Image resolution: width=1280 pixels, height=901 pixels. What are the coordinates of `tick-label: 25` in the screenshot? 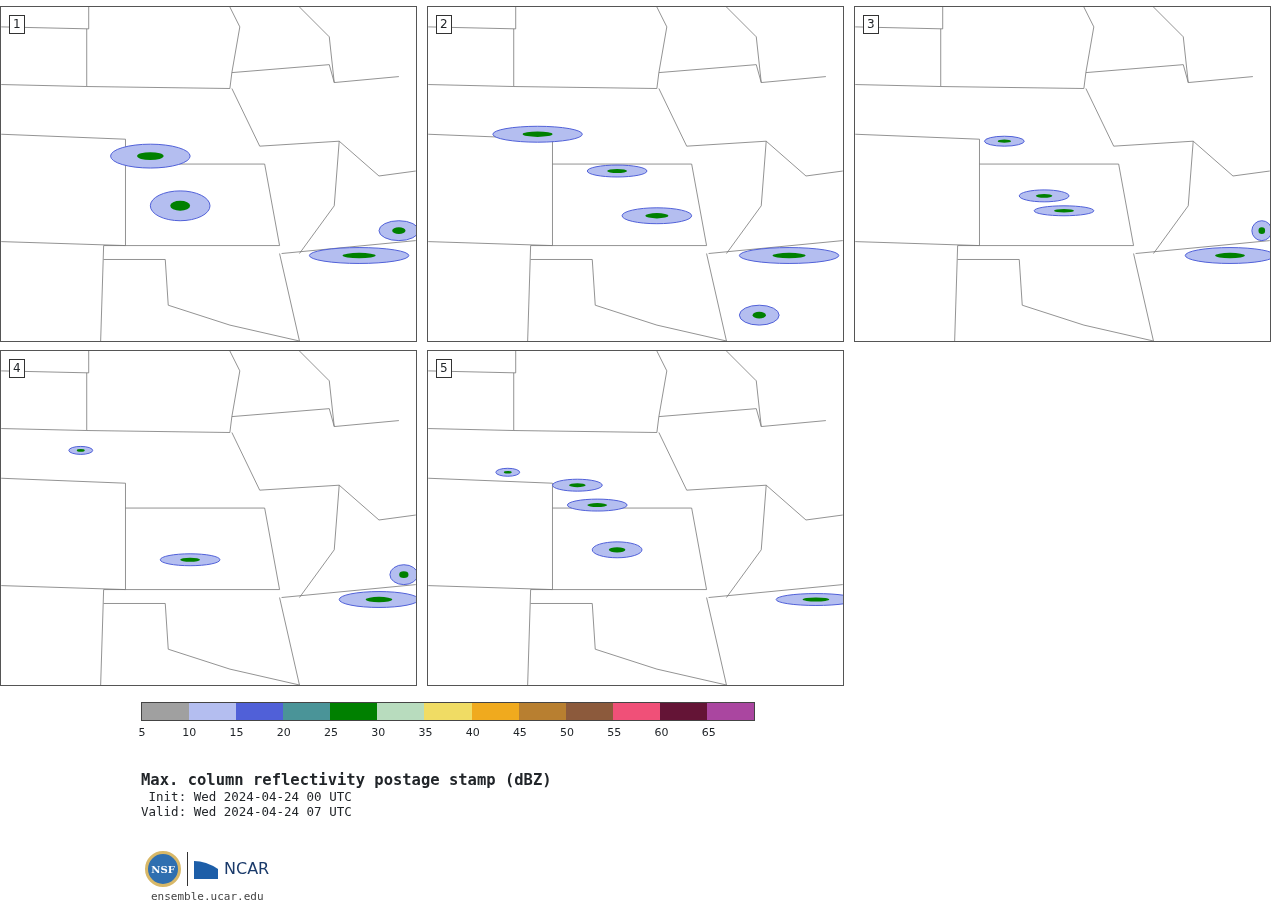 It's located at (330, 733).